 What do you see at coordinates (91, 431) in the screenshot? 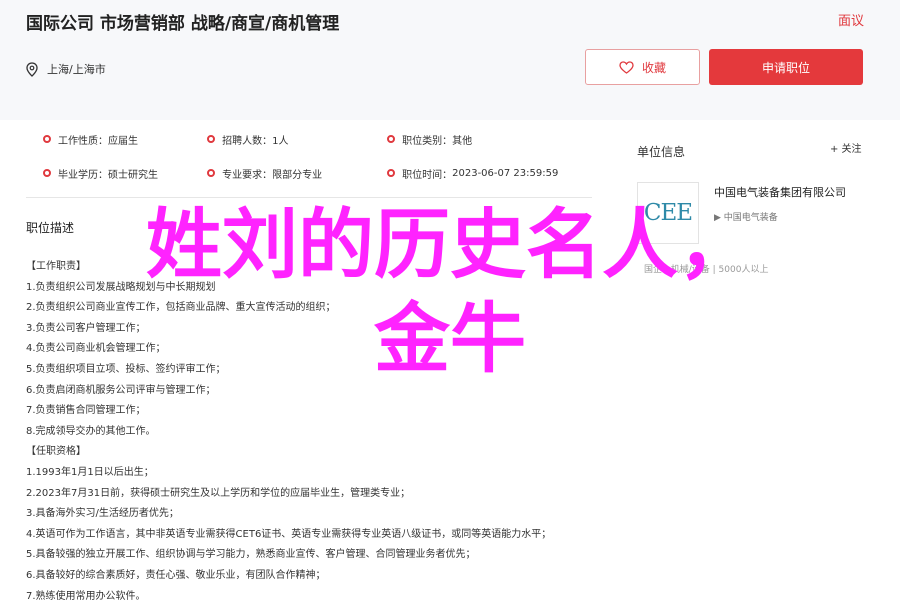
I see `desc-line: 8.完成领导交办的其他工作。` at bounding box center [91, 431].